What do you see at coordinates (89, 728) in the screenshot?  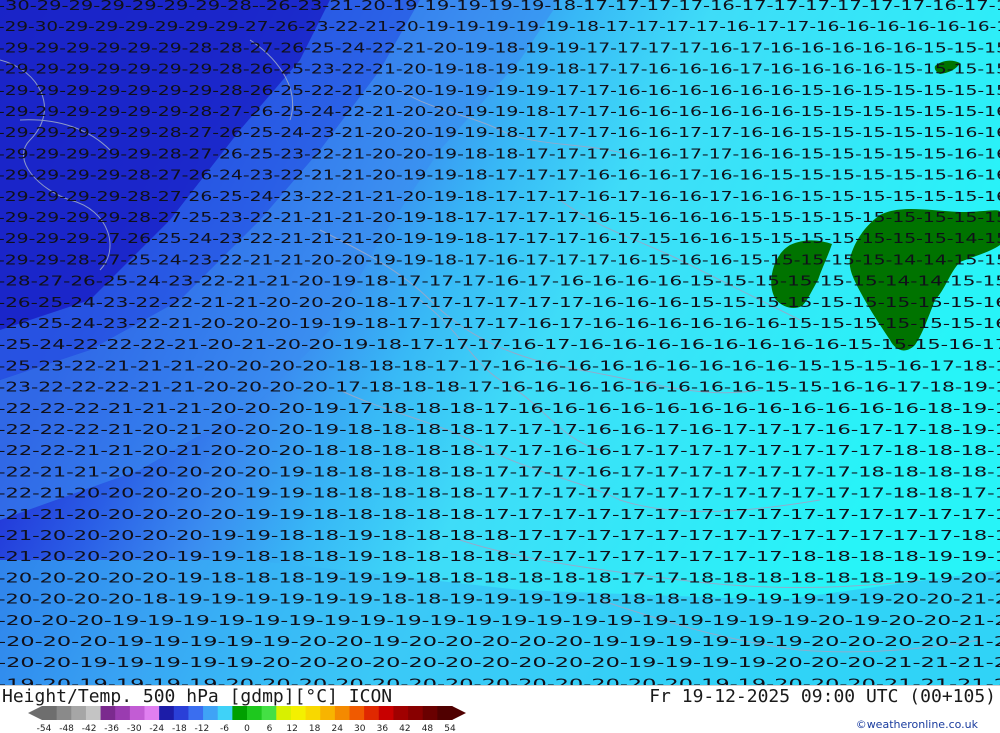 I see `colorbar-tick-label: -42` at bounding box center [89, 728].